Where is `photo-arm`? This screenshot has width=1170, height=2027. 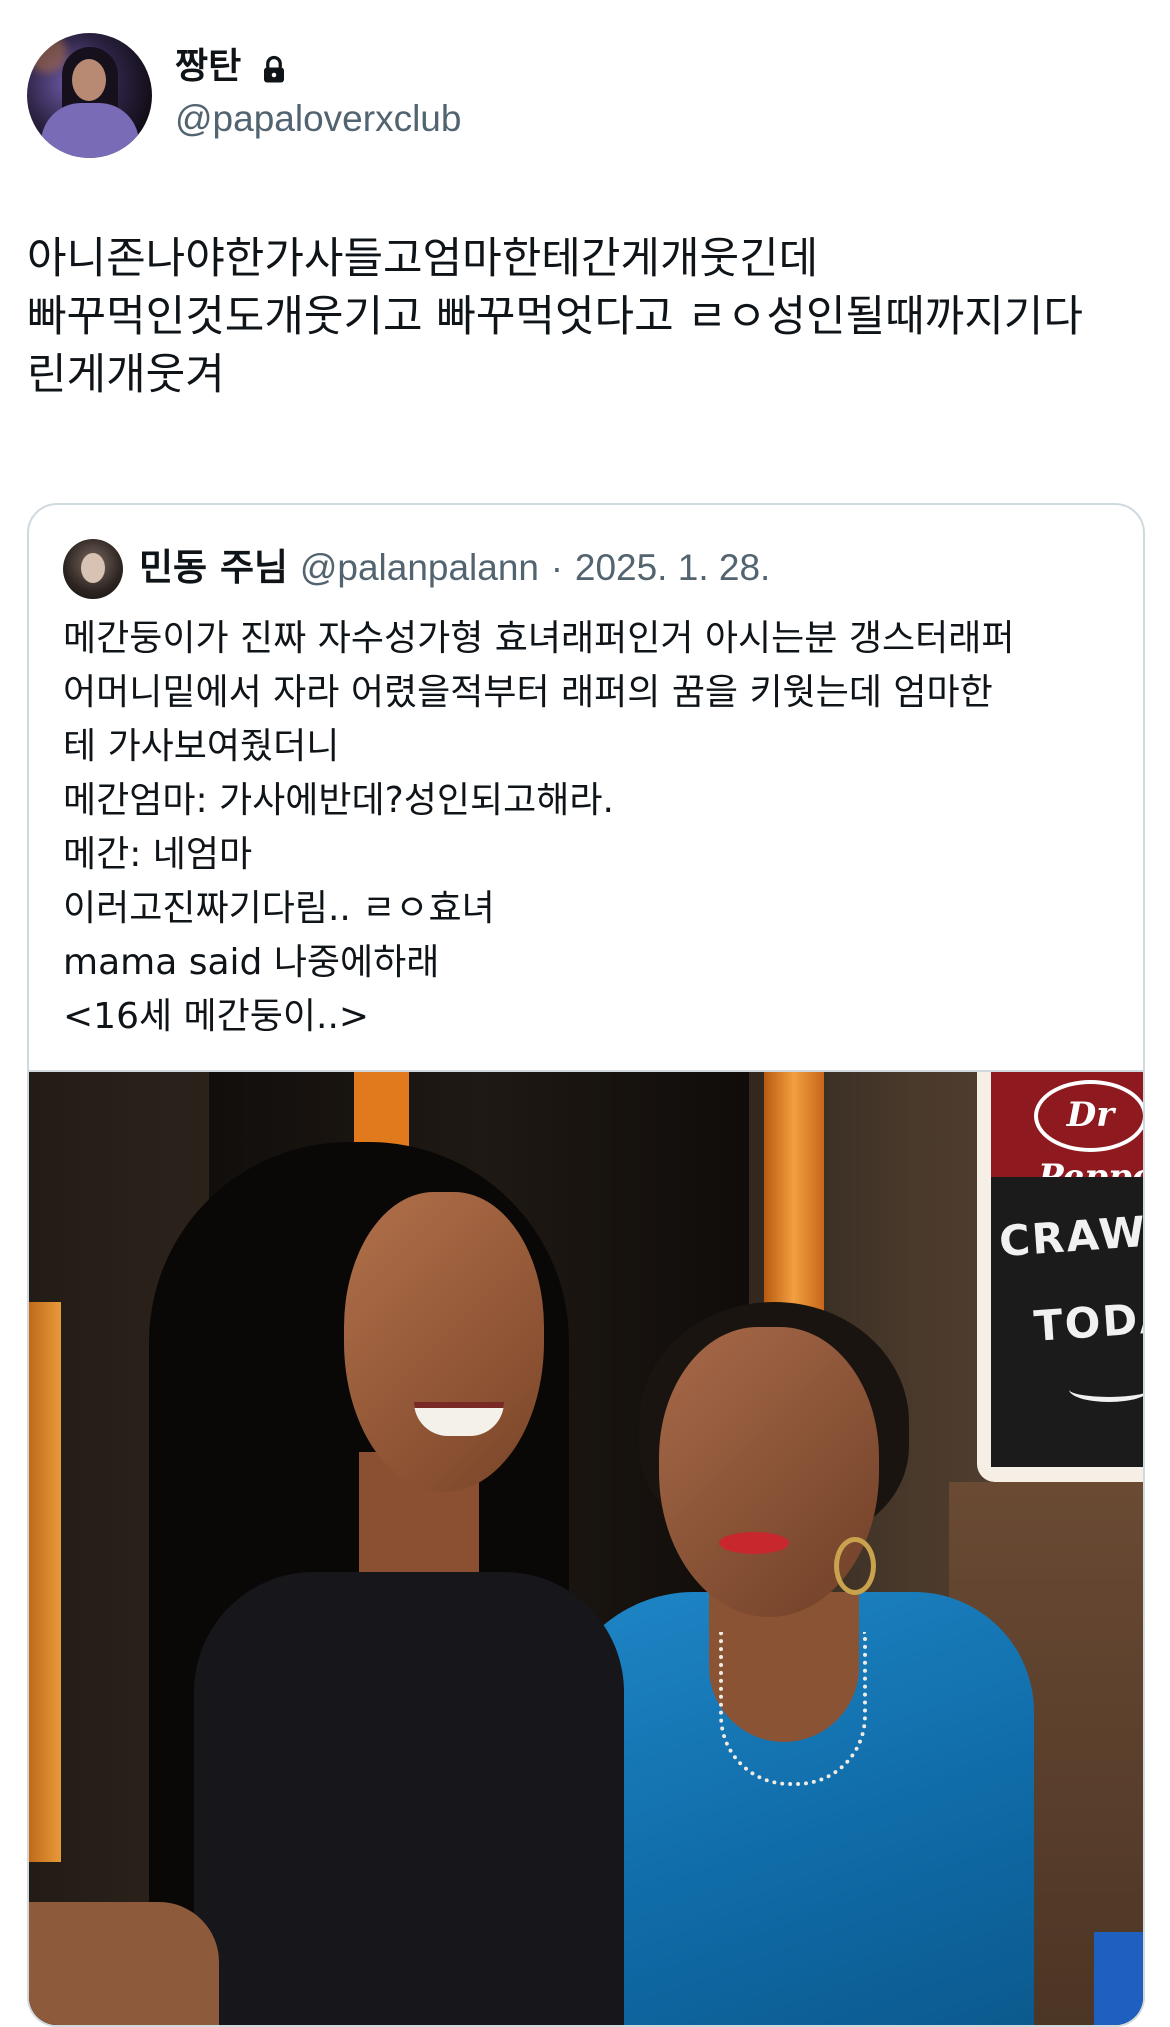
photo-arm is located at coordinates (124, 1963).